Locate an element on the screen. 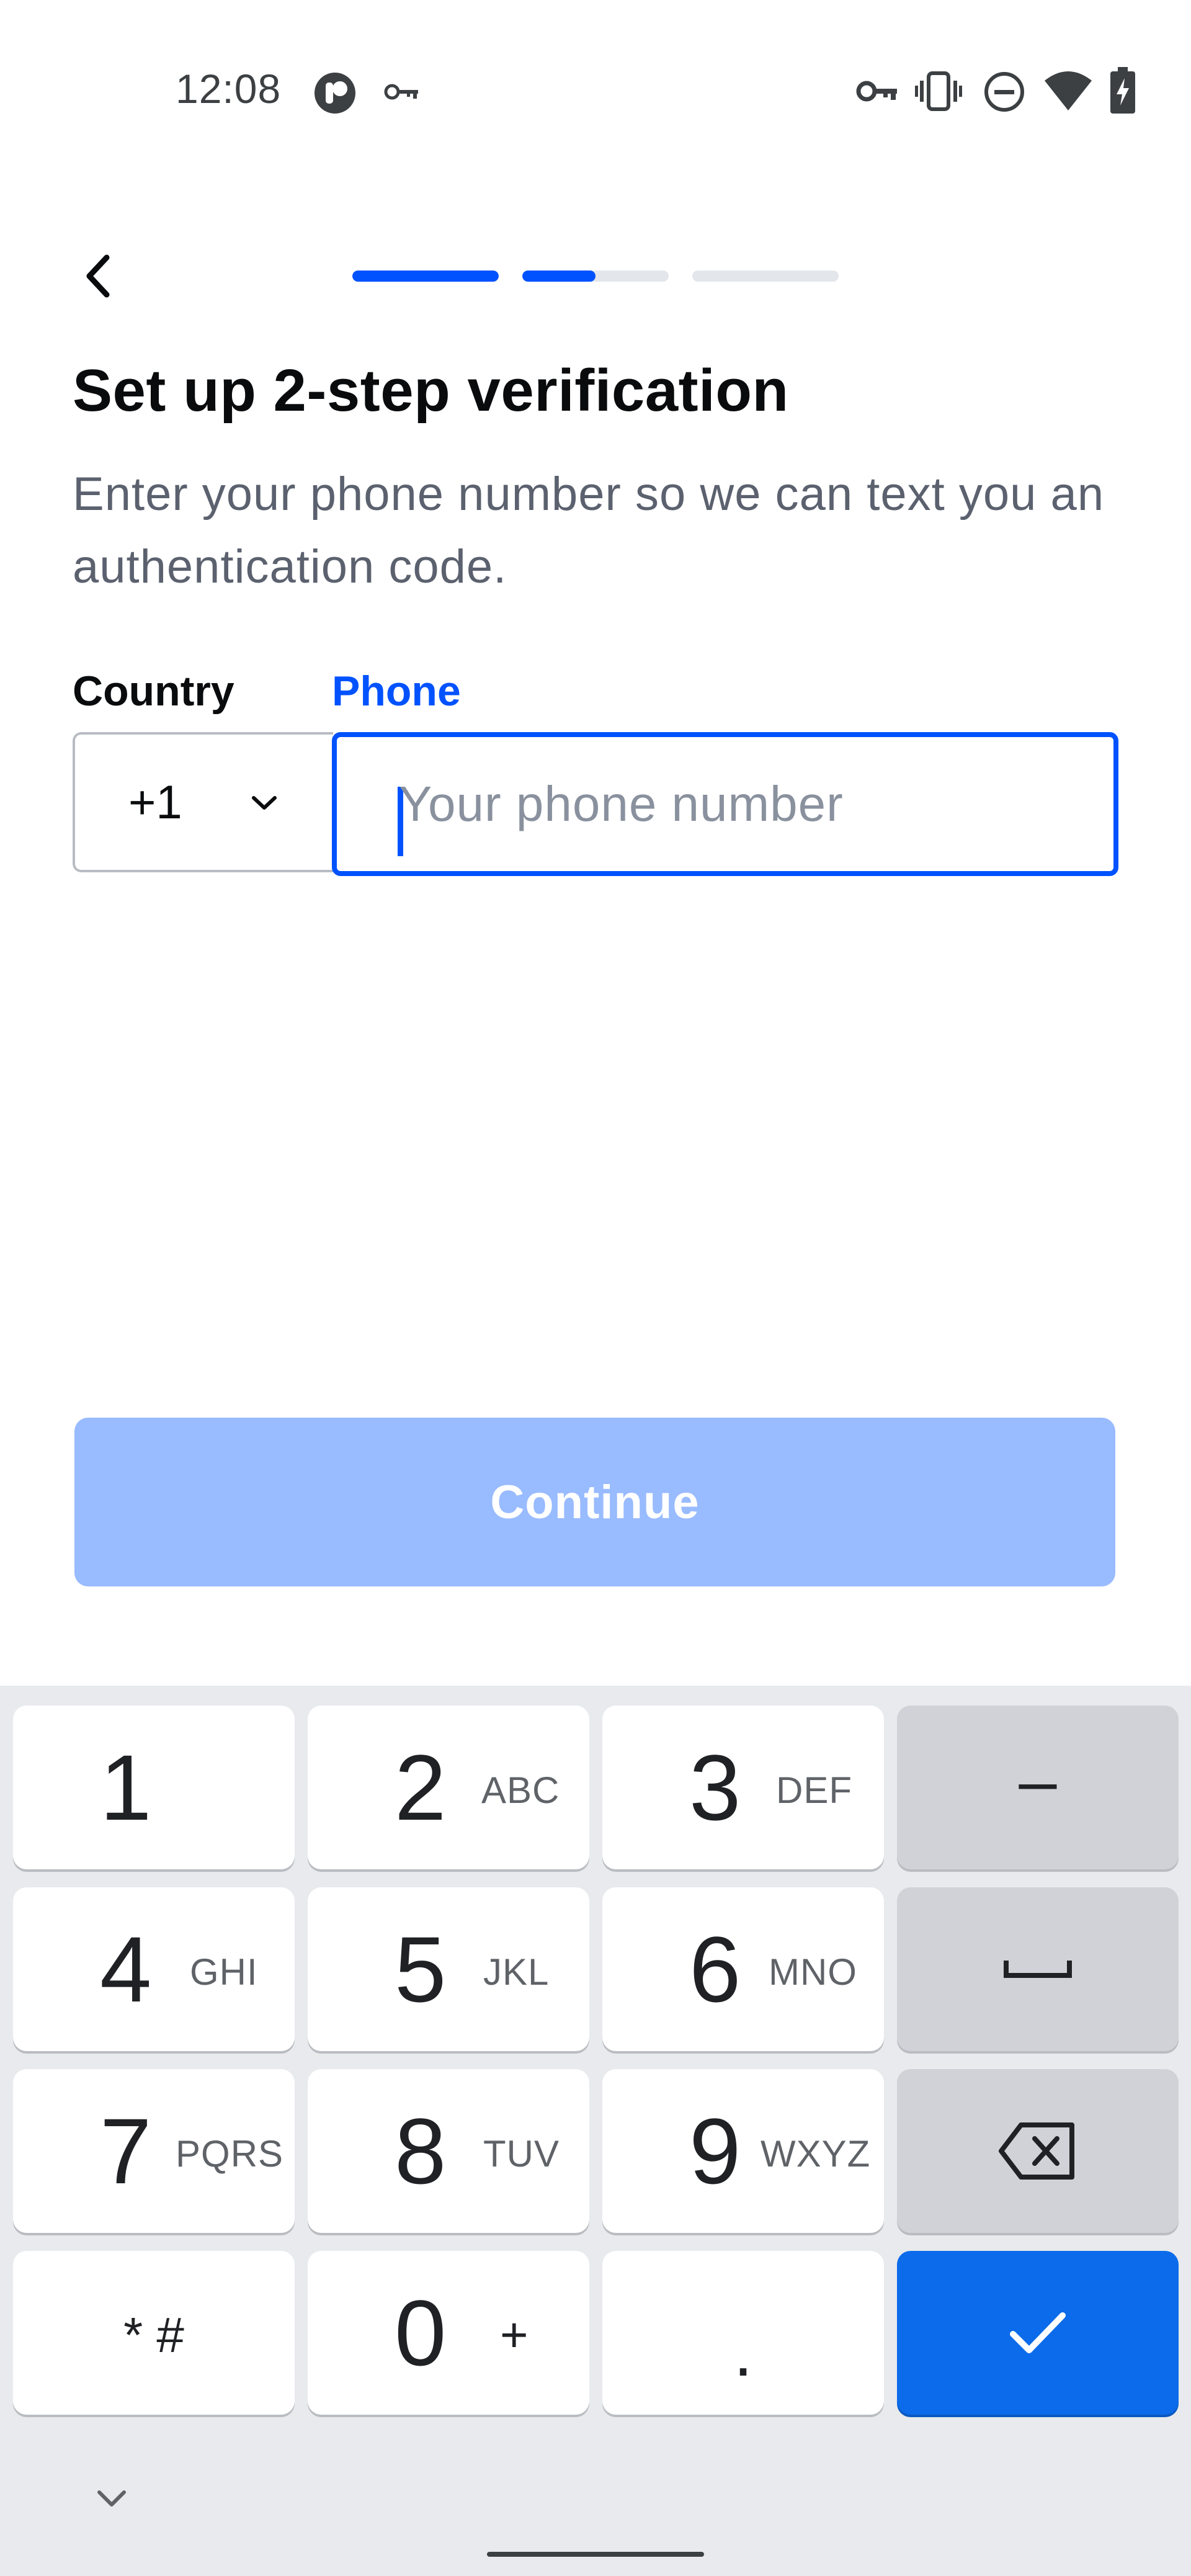 The width and height of the screenshot is (1191, 2576). key-backspace is located at coordinates (1038, 2151).